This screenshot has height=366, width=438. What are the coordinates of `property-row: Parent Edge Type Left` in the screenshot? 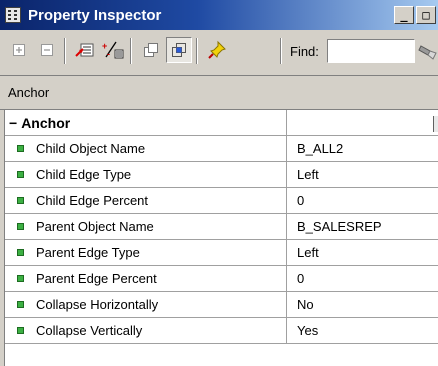 It's located at (221, 253).